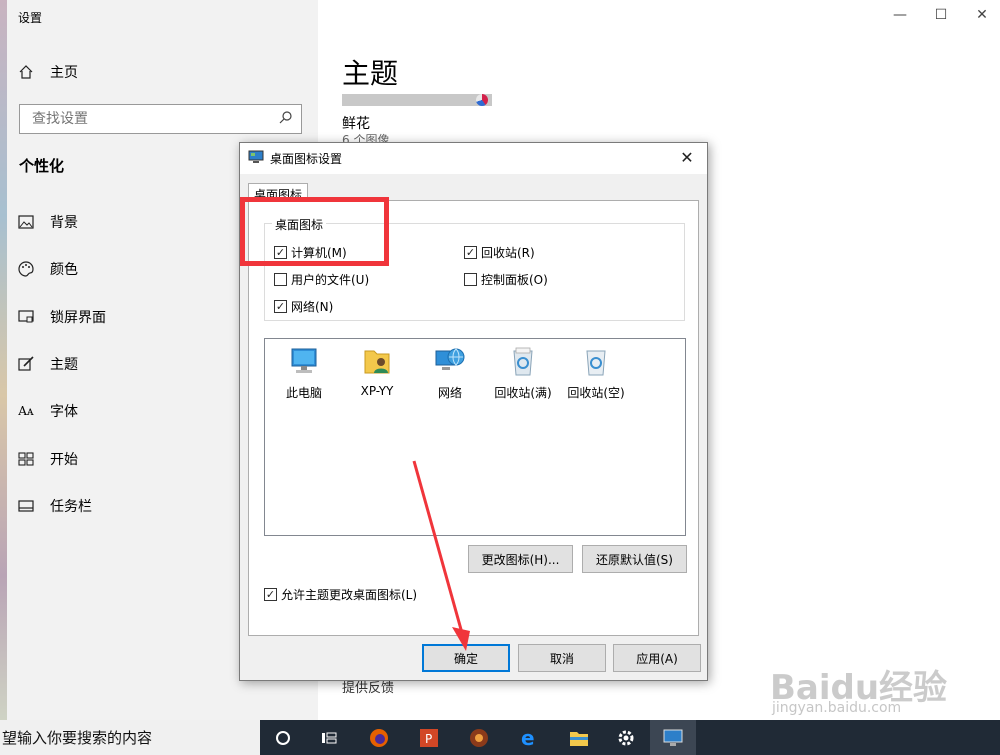 The height and width of the screenshot is (755, 1000). Describe the element at coordinates (48, 364) in the screenshot. I see `sidebar-item-themes: 主题` at that location.